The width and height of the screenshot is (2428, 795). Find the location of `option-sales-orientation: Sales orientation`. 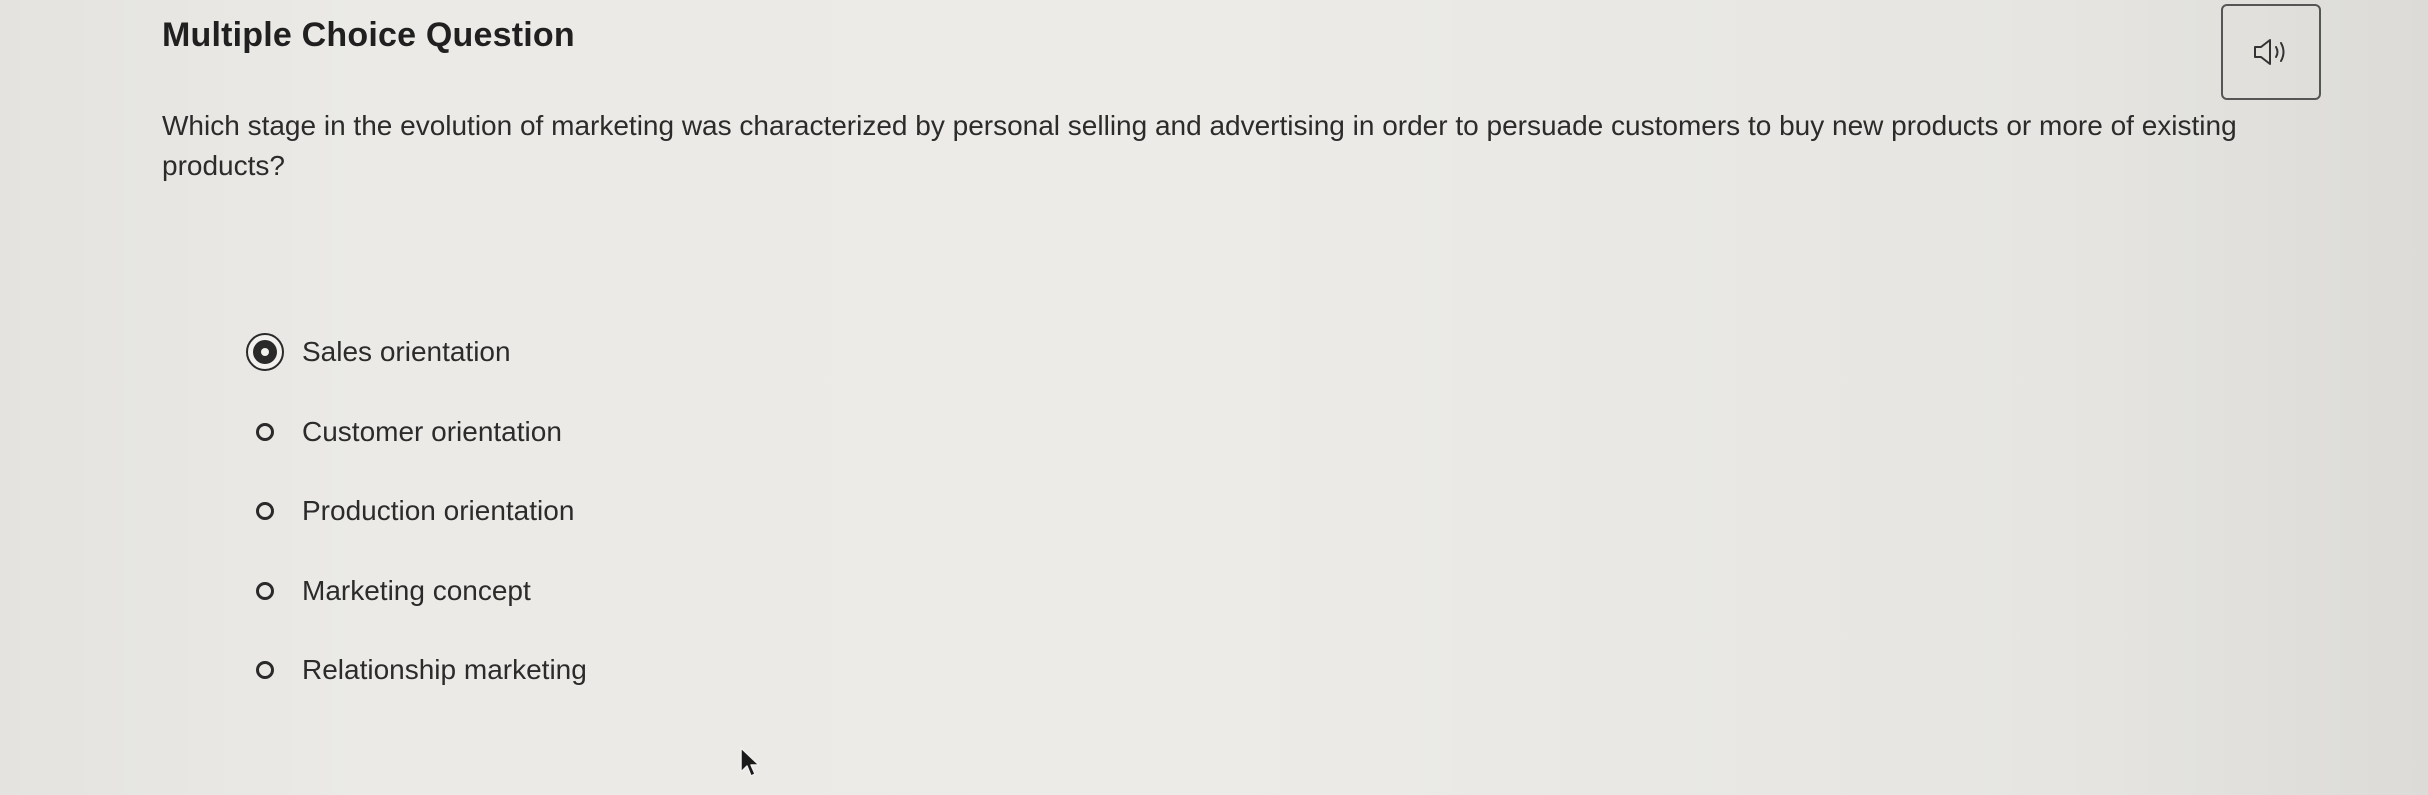

option-sales-orientation: Sales orientation is located at coordinates (416, 352).